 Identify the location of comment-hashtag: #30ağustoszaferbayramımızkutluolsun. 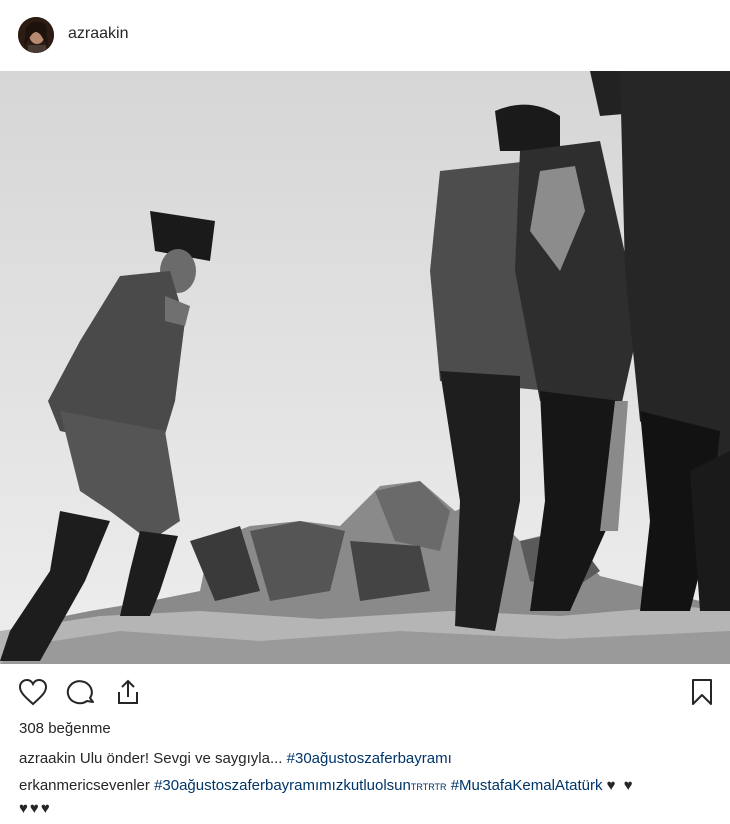
(282, 785).